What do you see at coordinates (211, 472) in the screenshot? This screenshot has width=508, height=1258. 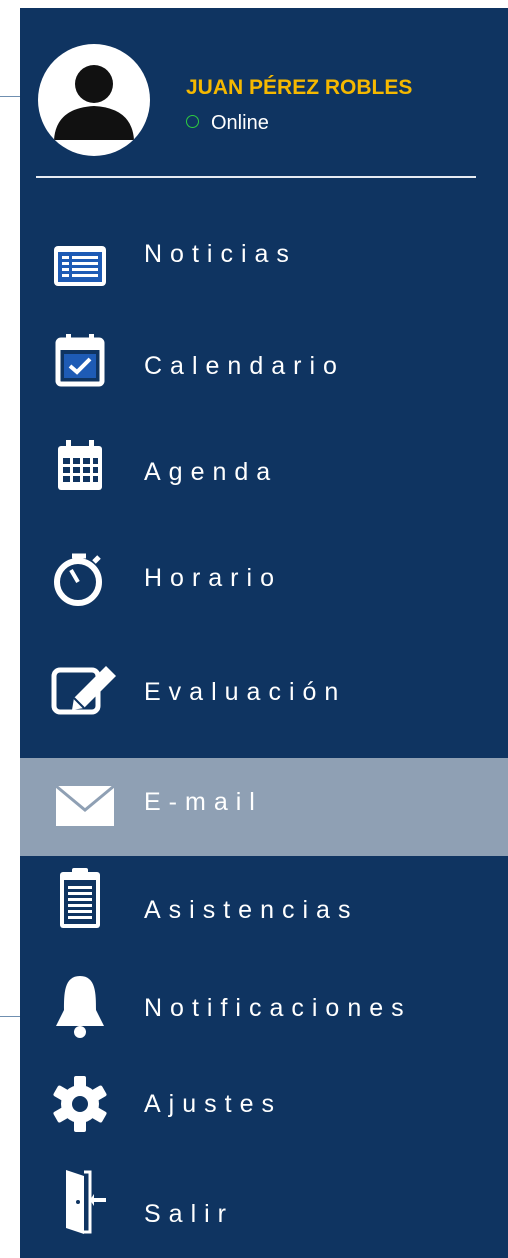 I see `menu-item-label: Agenda` at bounding box center [211, 472].